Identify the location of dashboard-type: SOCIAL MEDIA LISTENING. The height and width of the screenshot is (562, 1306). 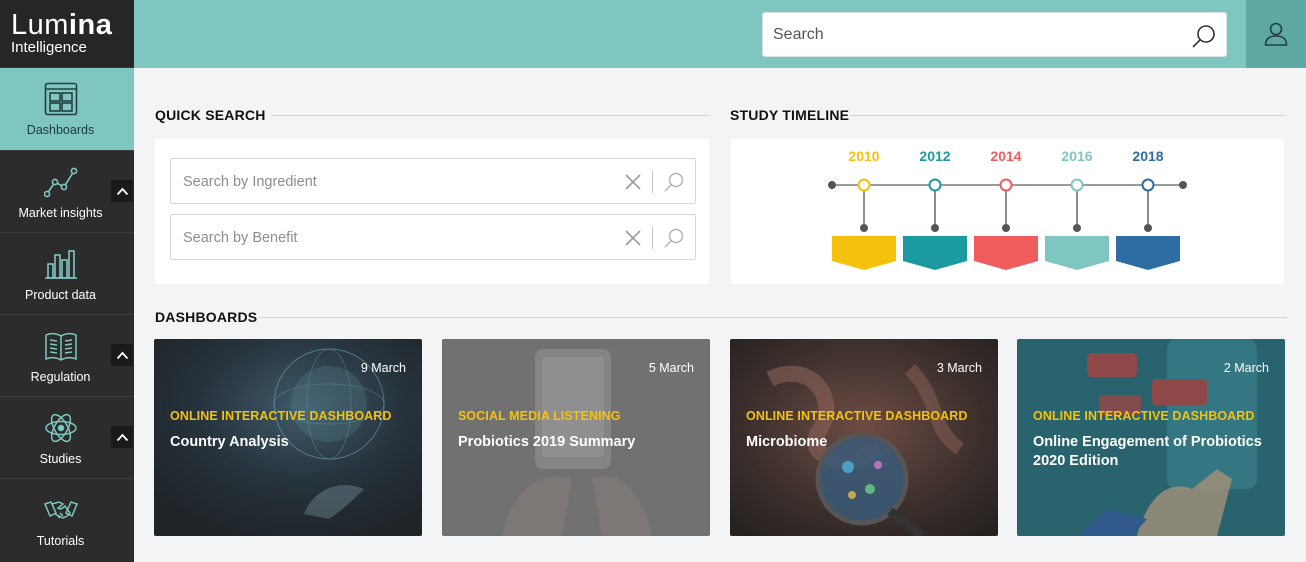
(539, 416).